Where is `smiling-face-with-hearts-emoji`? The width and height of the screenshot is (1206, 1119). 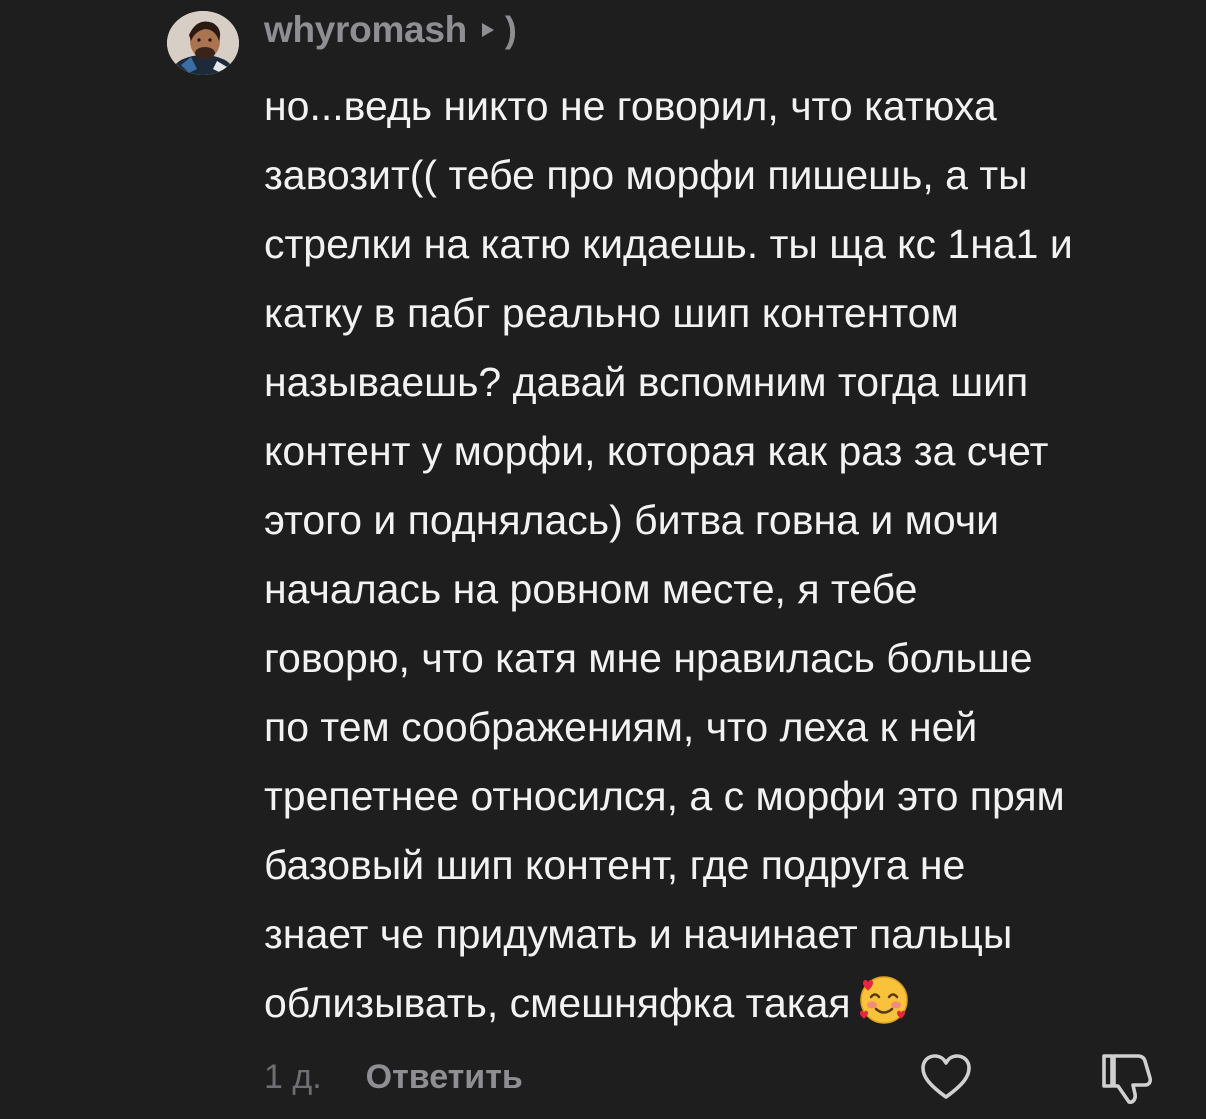
smiling-face-with-hearts-emoji is located at coordinates (884, 1000).